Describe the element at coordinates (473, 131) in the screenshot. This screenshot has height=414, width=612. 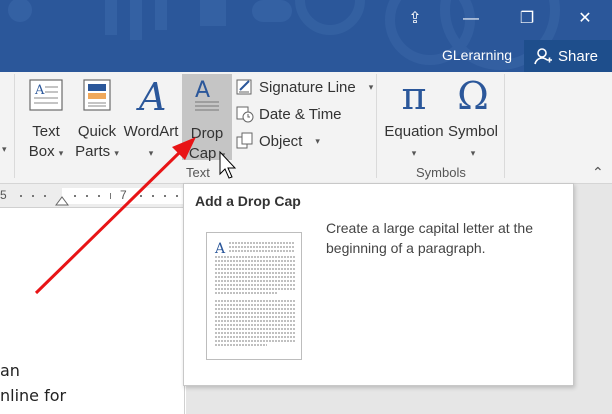
I see `symbol-label: Symbol` at that location.